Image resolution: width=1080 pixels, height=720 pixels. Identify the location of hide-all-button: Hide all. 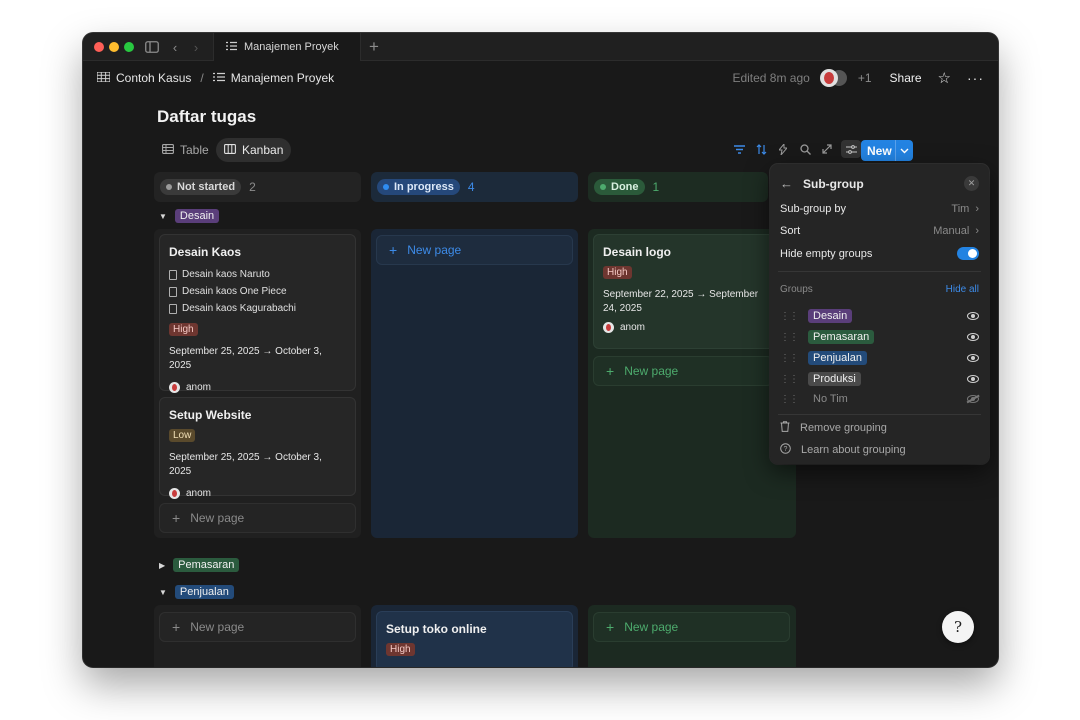
(962, 289).